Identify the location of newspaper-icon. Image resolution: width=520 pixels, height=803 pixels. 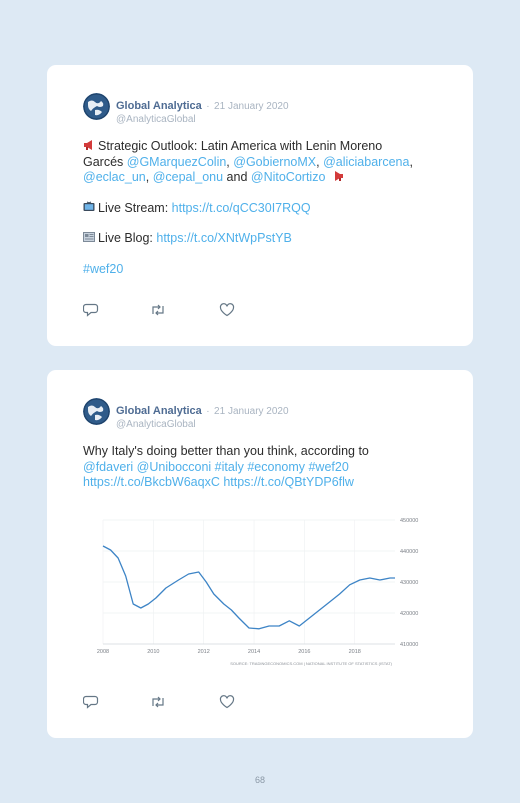
(89, 237).